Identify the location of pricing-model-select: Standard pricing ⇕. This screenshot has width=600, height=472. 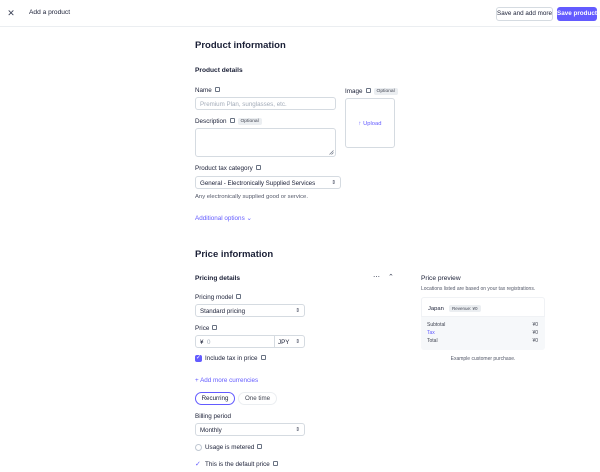
(250, 310).